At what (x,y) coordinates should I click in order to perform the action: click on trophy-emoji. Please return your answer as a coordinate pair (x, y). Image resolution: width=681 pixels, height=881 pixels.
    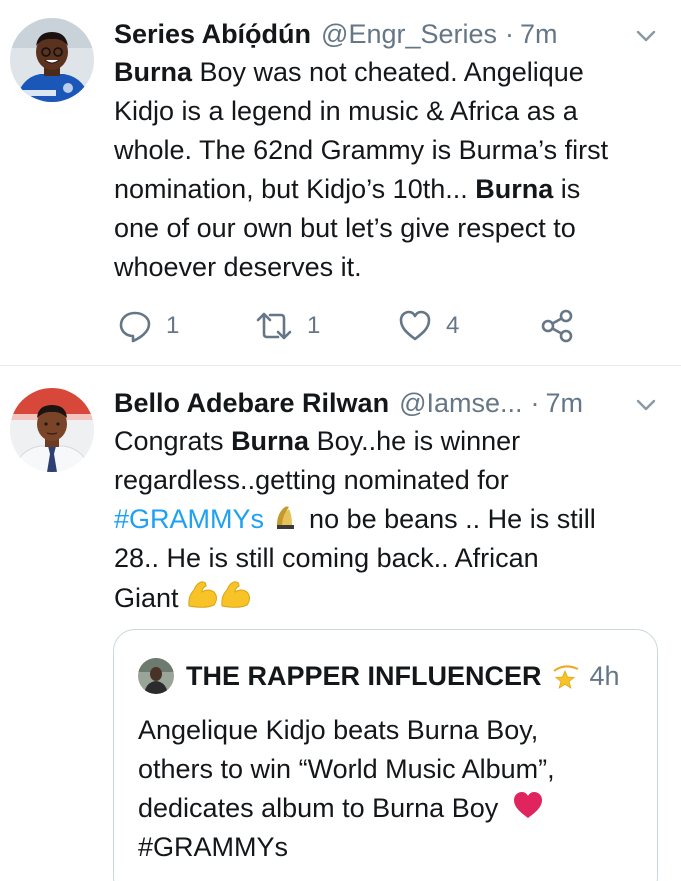
    Looking at the image, I should click on (285, 517).